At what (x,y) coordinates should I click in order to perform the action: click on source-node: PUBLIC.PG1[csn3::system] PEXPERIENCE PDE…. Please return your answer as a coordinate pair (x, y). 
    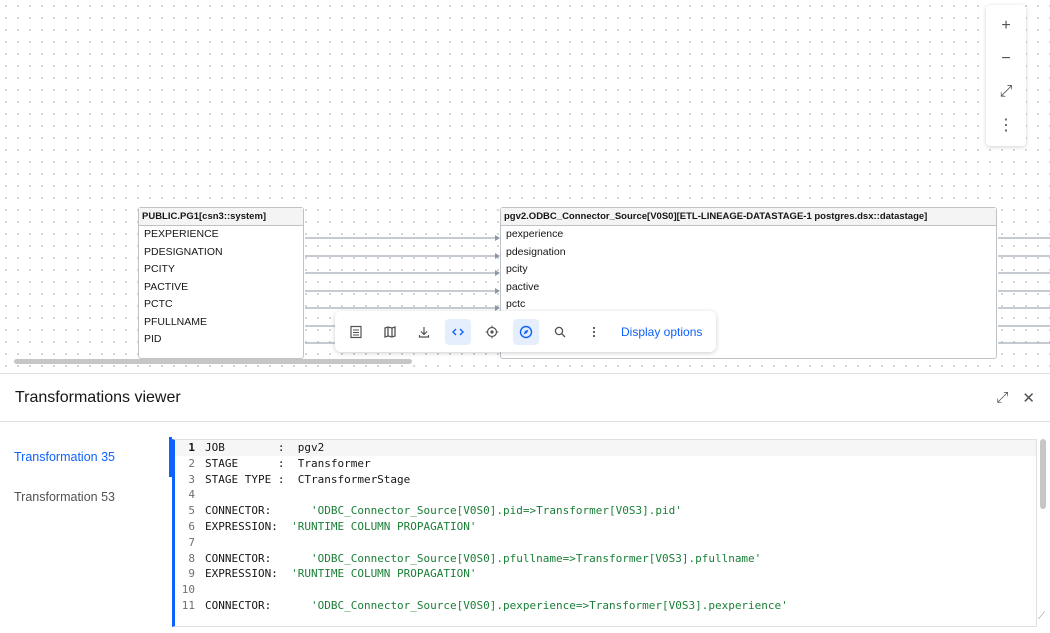
    Looking at the image, I should click on (221, 283).